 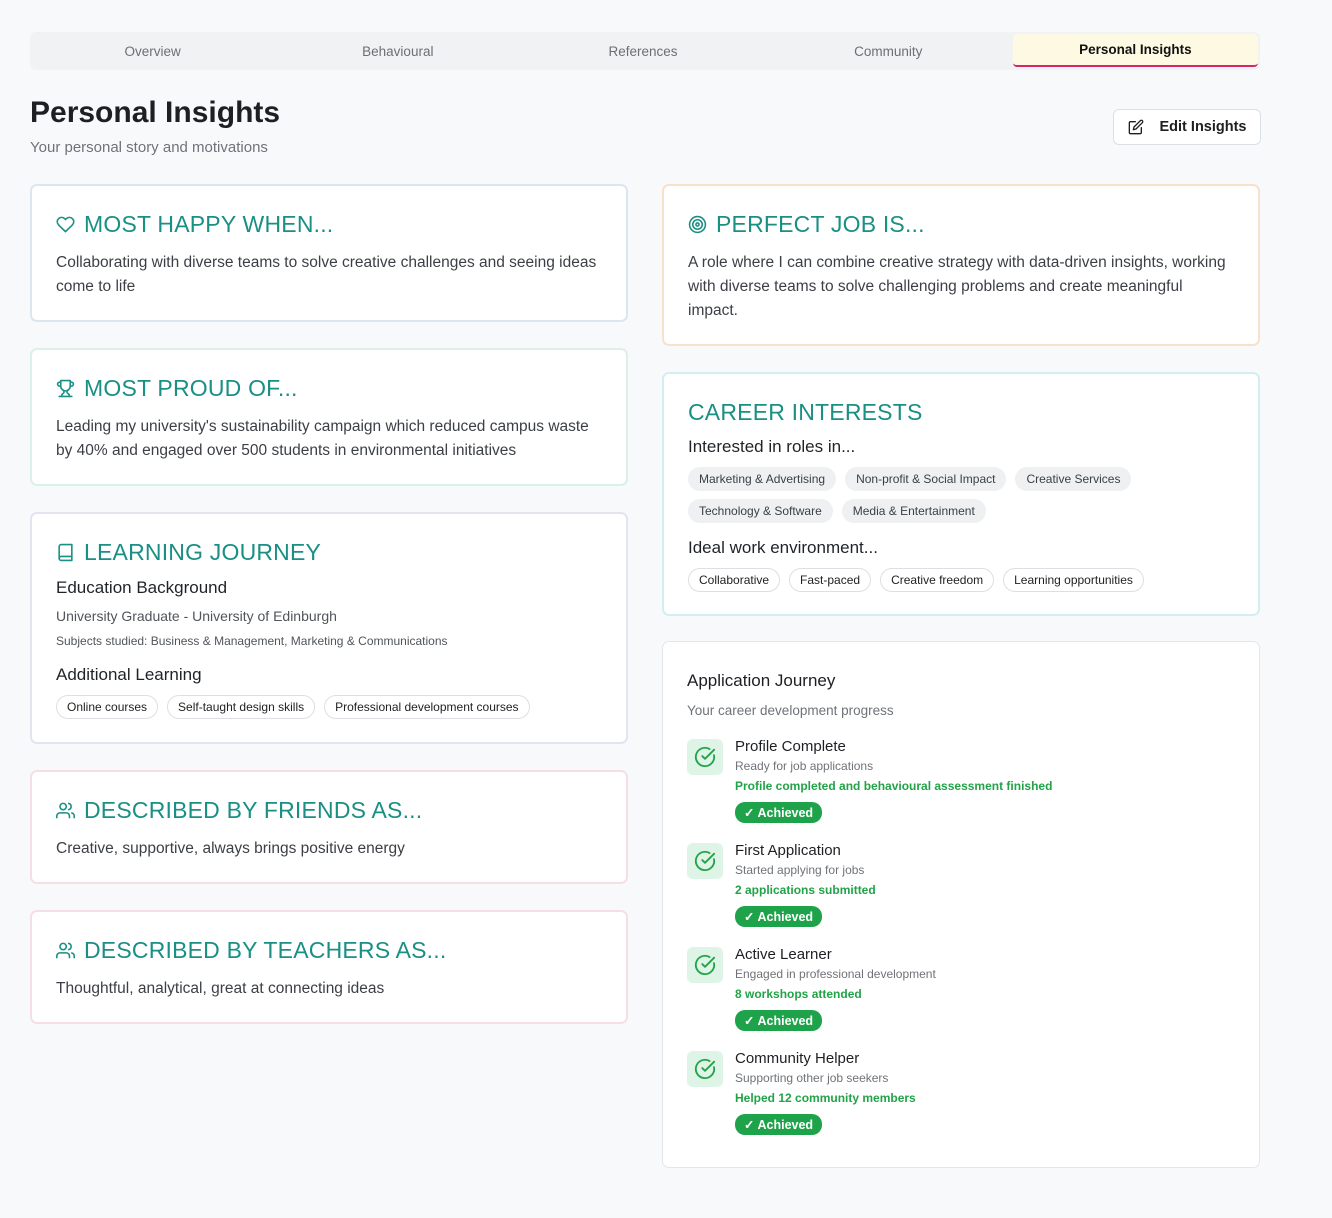 I want to click on target-icon, so click(x=697, y=224).